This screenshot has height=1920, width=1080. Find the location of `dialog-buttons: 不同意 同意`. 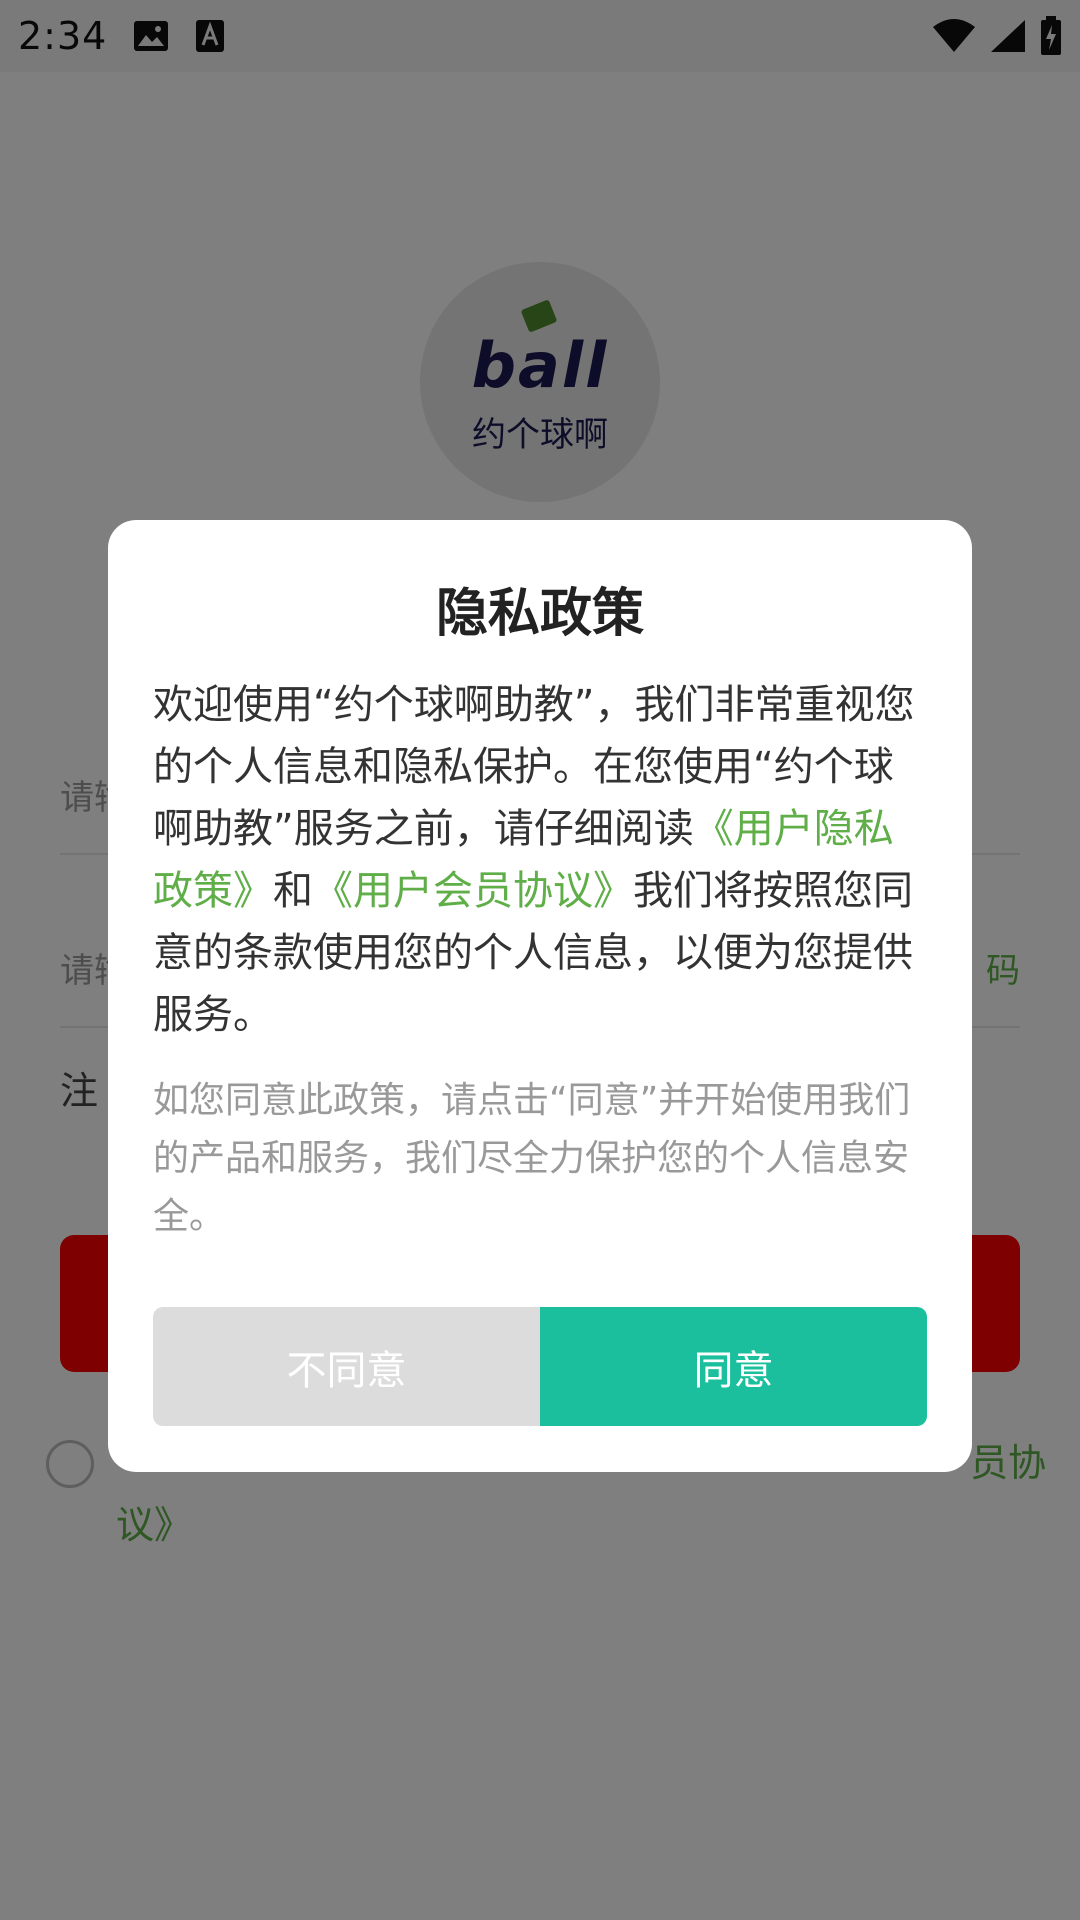

dialog-buttons: 不同意 同意 is located at coordinates (540, 1366).